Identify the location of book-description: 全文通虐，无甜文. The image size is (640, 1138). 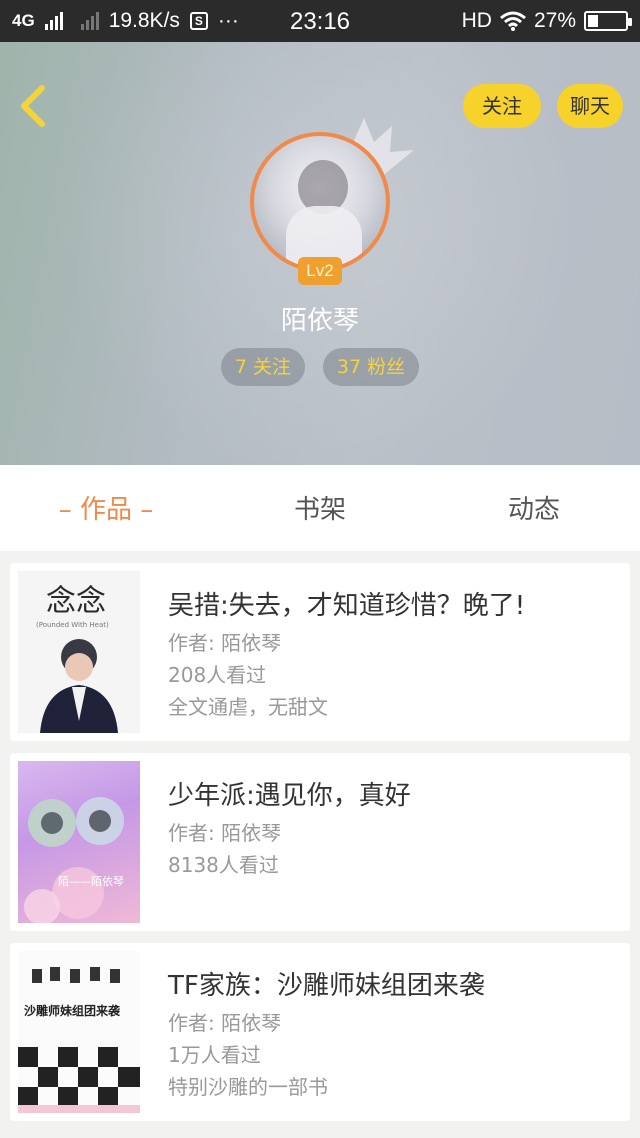
(248, 707).